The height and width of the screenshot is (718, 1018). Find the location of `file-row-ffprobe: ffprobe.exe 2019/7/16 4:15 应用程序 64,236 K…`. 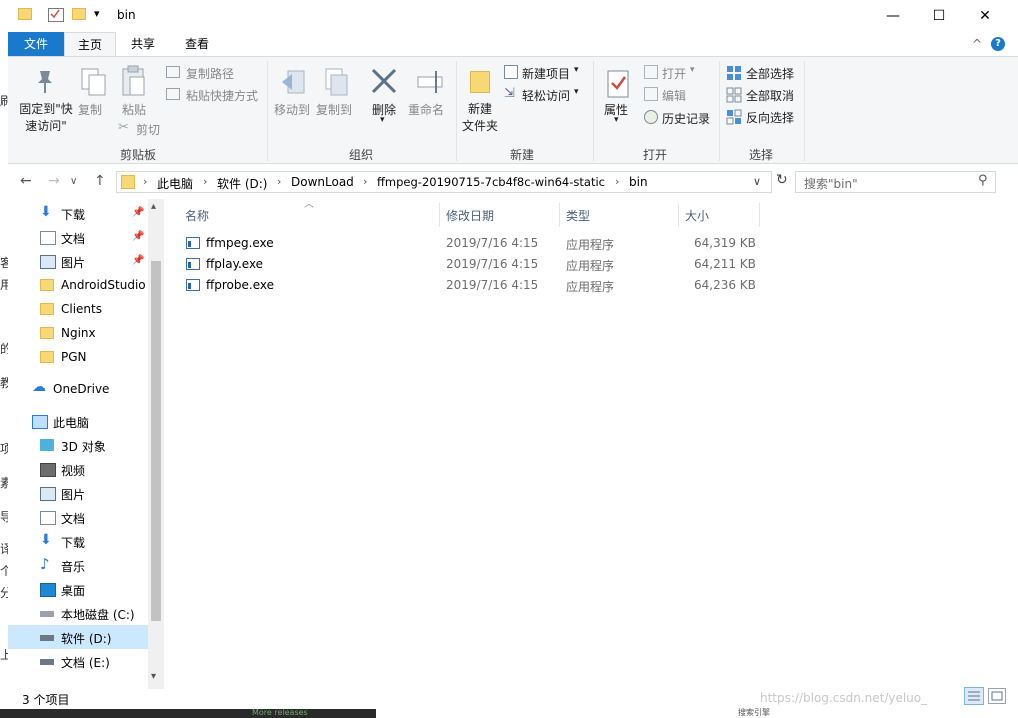

file-row-ffprobe: ffprobe.exe 2019/7/16 4:15 应用程序 64,236 K… is located at coordinates (472, 285).